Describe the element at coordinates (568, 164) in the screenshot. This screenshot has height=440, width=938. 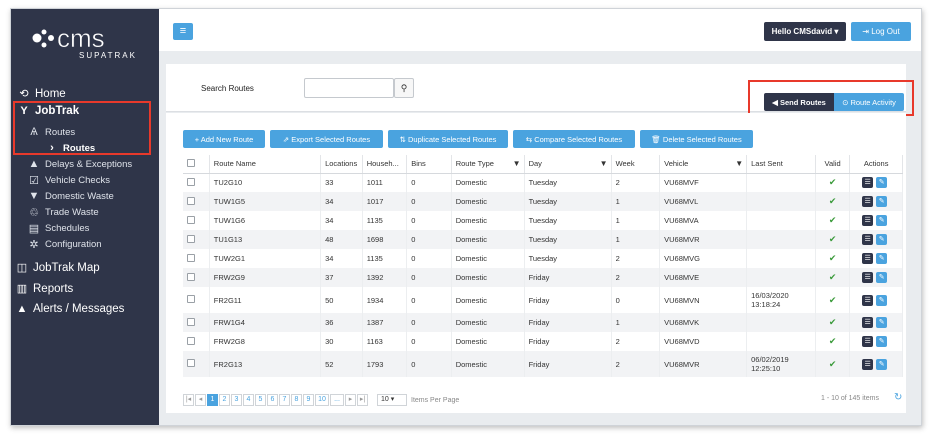
I see `col-day: Day ▼` at that location.